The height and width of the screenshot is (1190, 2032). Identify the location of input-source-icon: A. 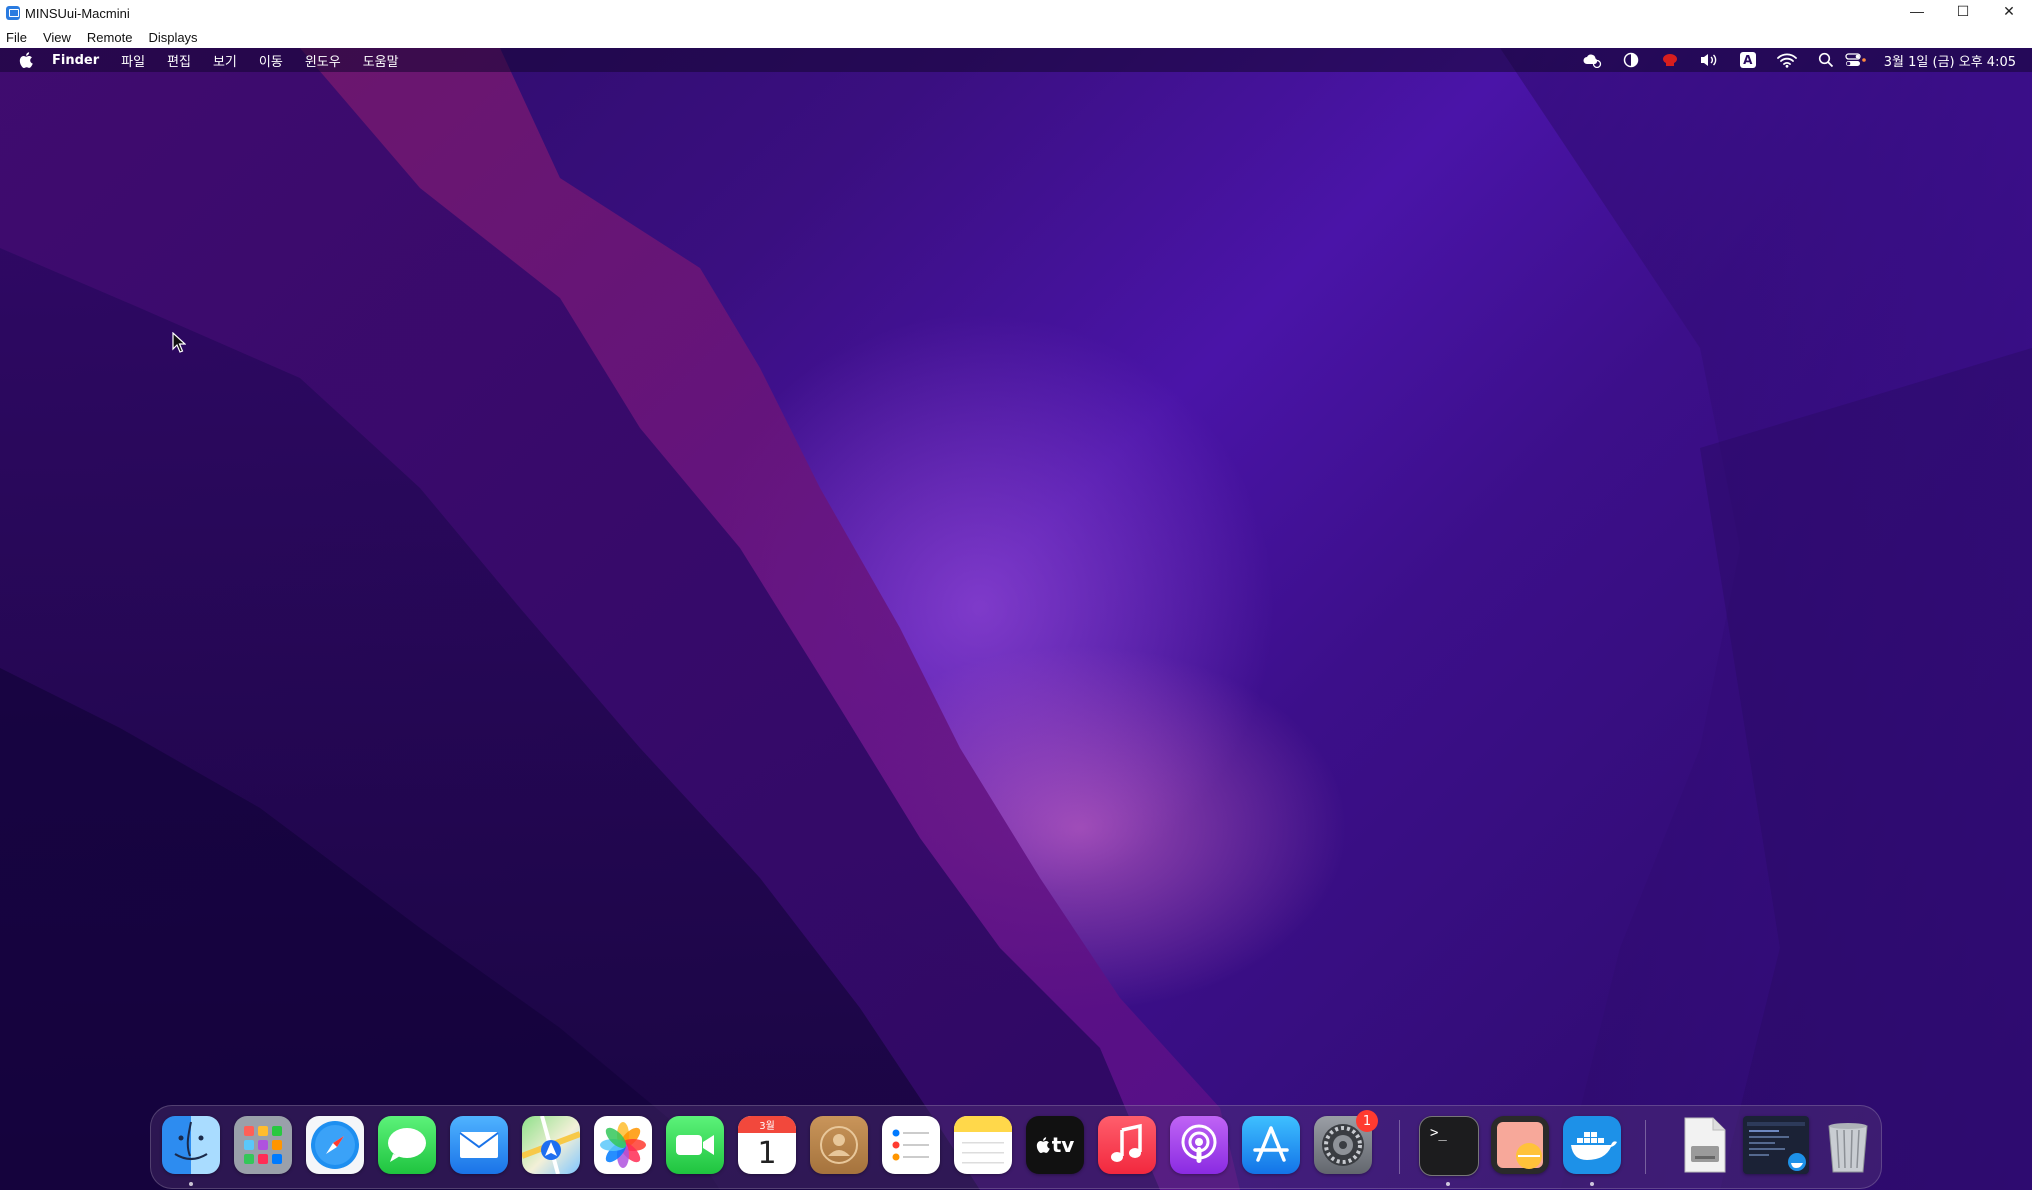
(1748, 60).